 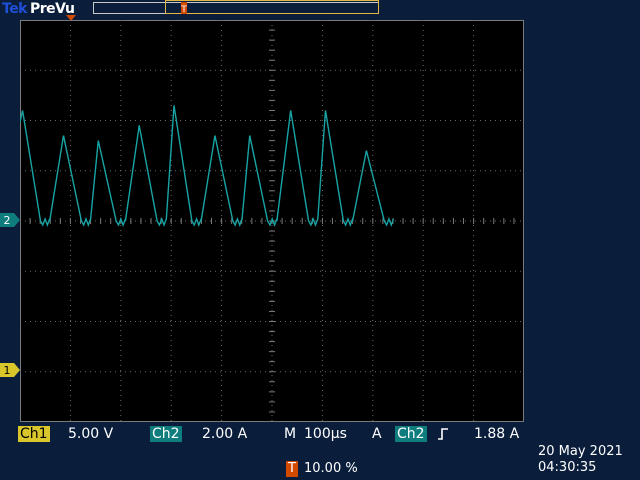 I want to click on ch1-ground-marker: 1, so click(x=10, y=370).